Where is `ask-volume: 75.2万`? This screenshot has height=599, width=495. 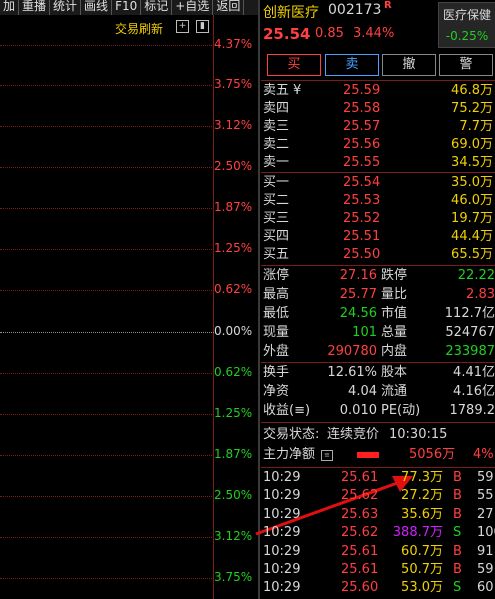
ask-volume: 75.2万 is located at coordinates (472, 108).